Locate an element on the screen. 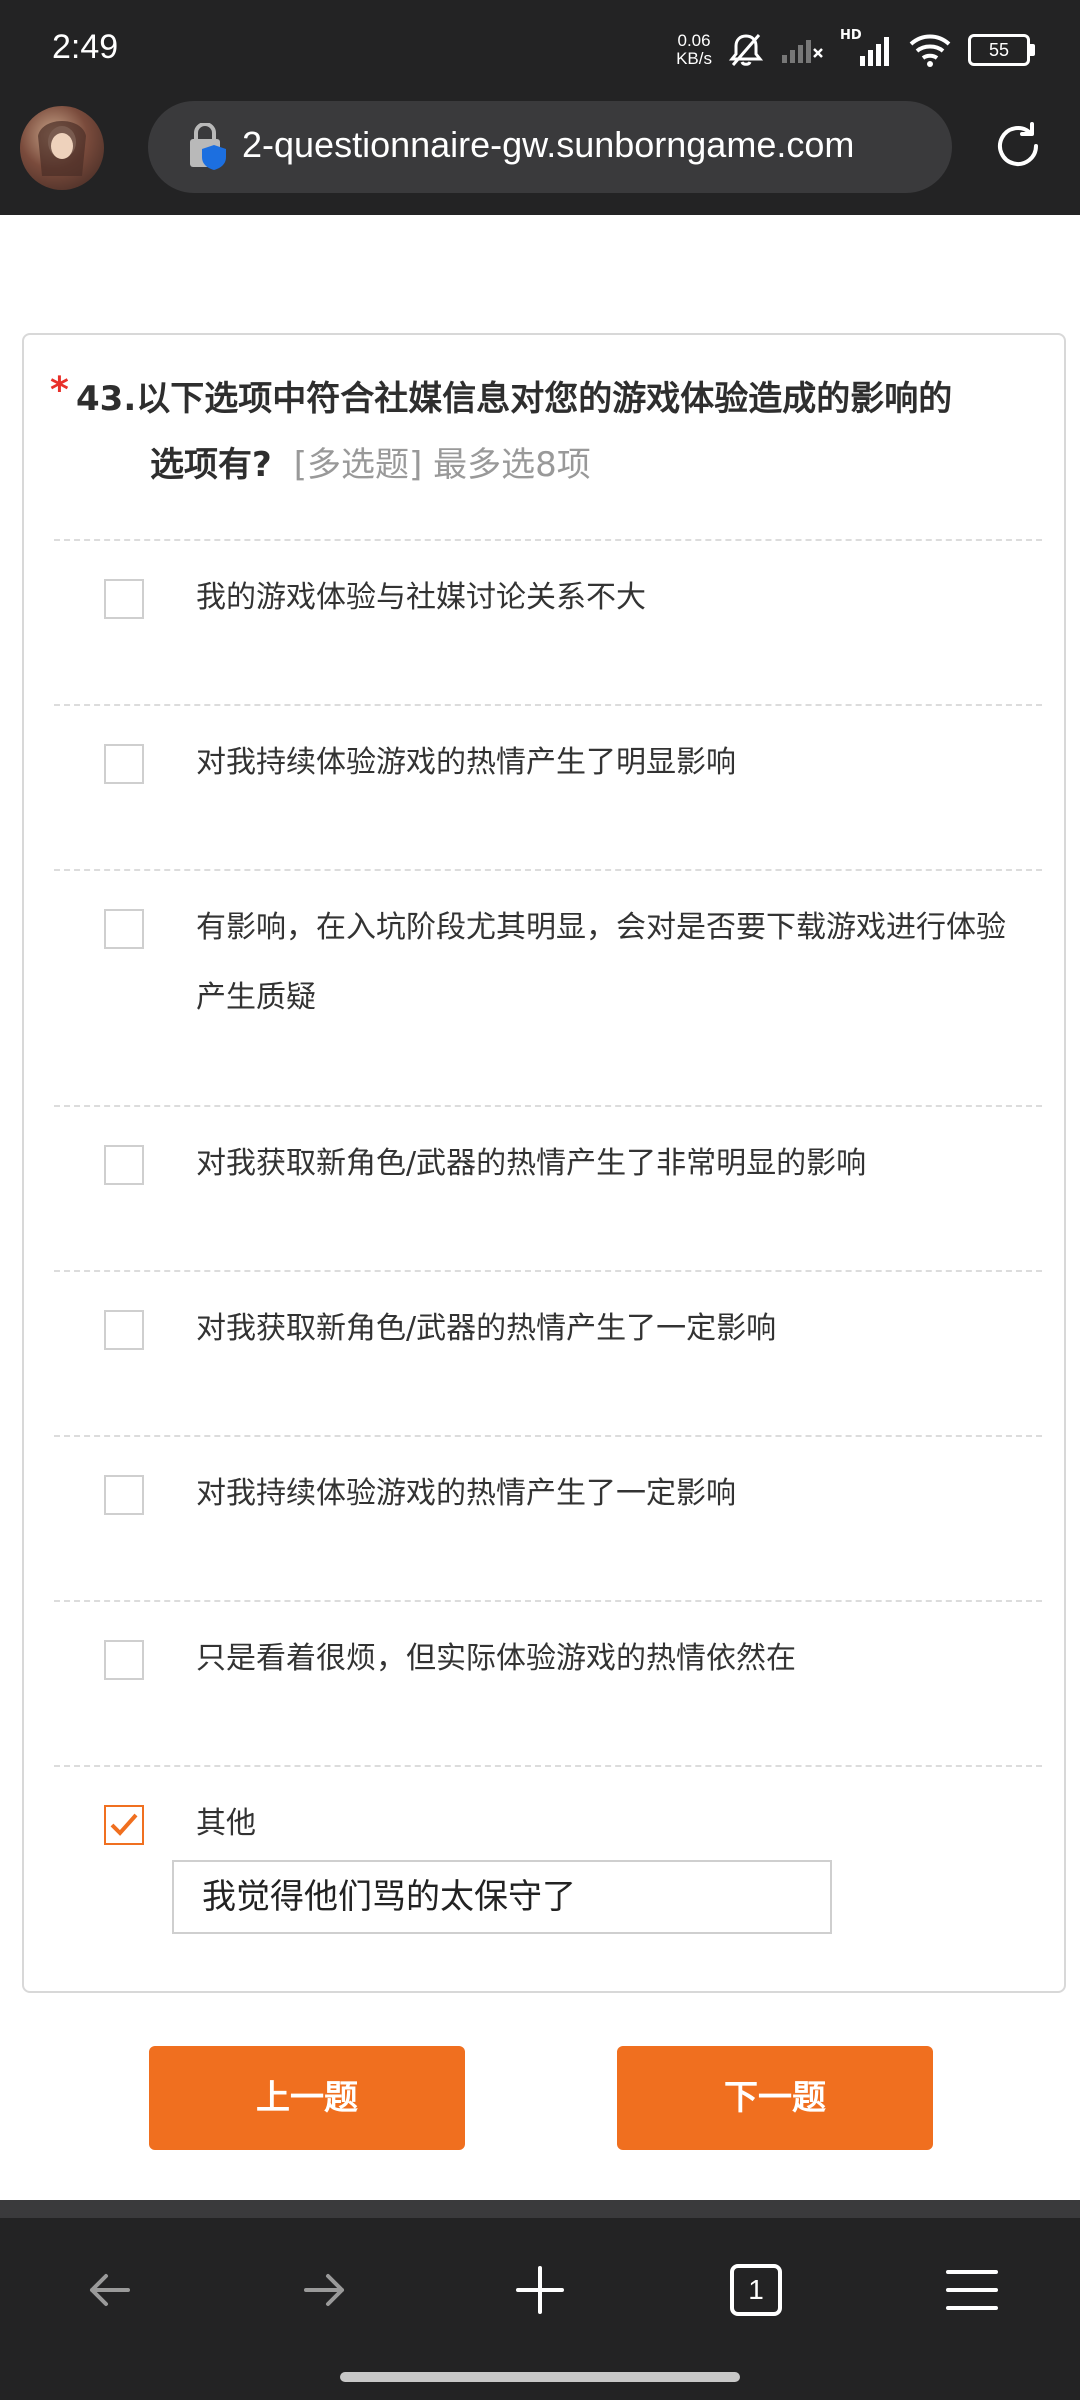  next-question-button: 下一题 is located at coordinates (775, 2098).